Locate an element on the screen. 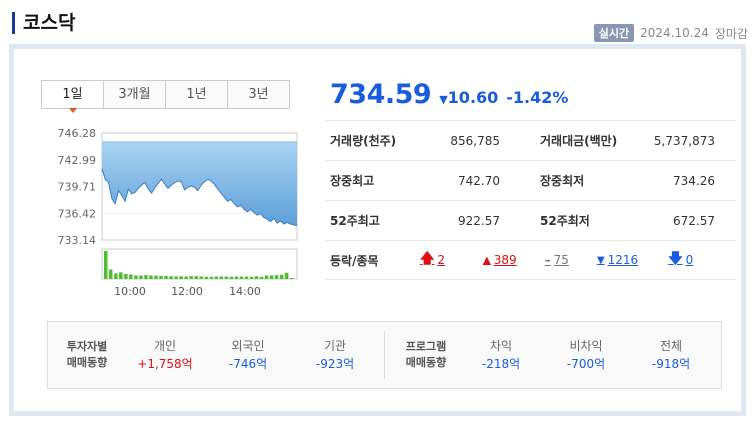 Image resolution: width=755 pixels, height=426 pixels. column-header: 차익 is located at coordinates (501, 346).